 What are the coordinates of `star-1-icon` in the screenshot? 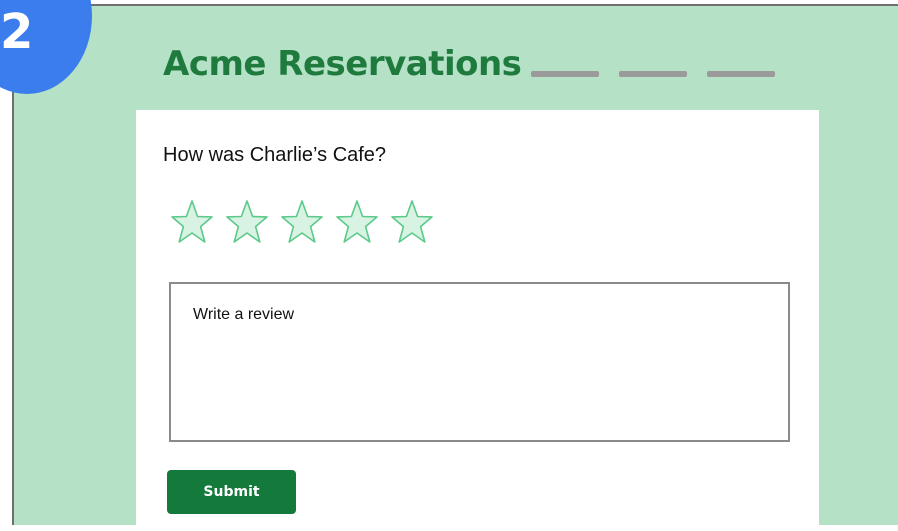 It's located at (192, 222).